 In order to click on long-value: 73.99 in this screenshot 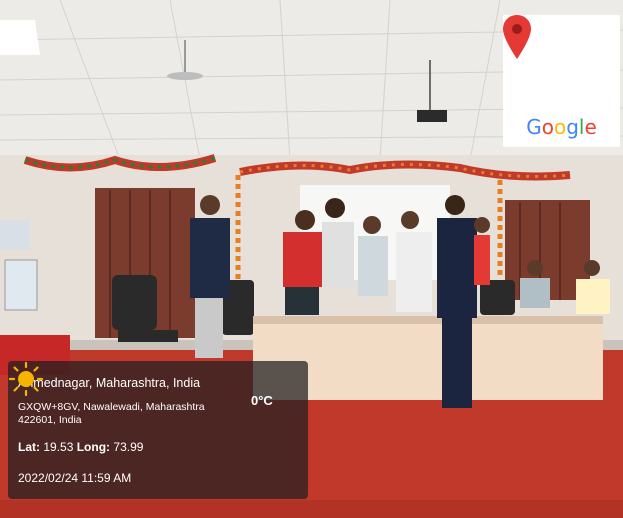, I will do `click(128, 447)`.